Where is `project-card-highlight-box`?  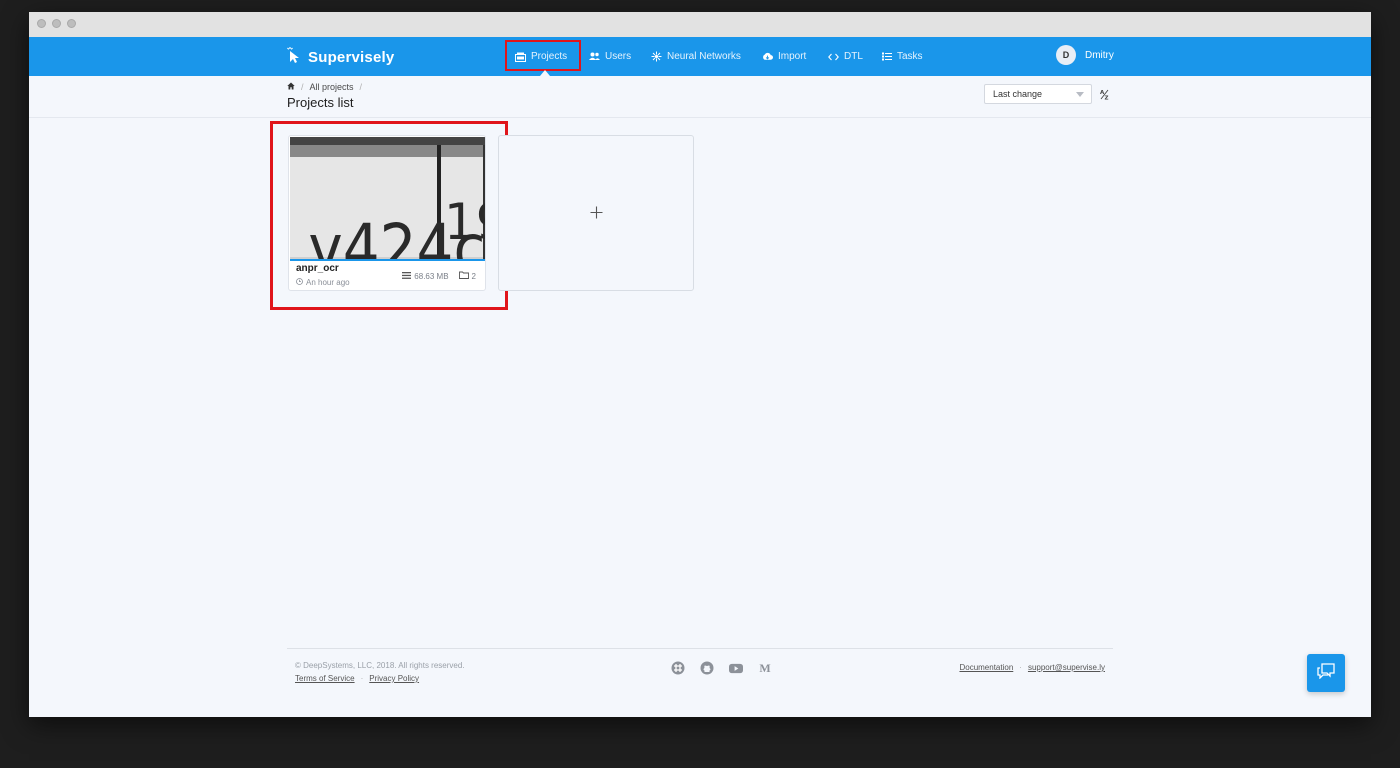 project-card-highlight-box is located at coordinates (389, 215).